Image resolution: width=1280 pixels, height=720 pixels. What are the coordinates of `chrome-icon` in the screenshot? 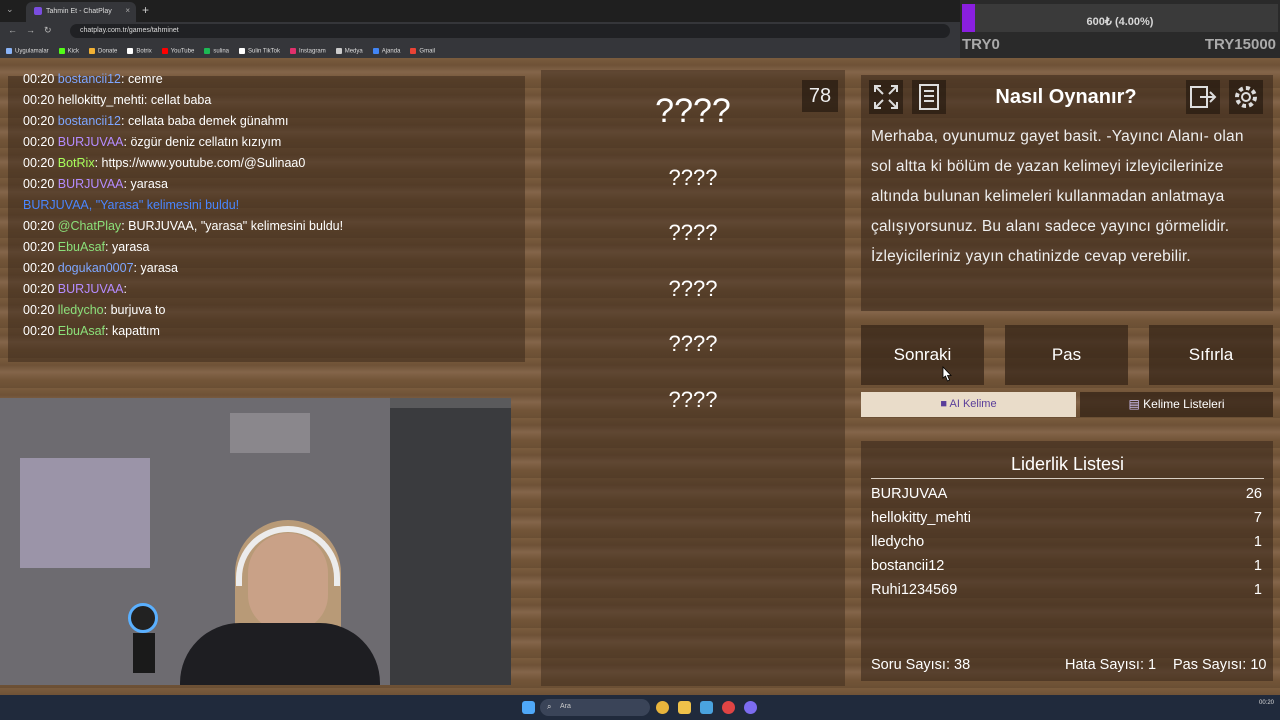 It's located at (662, 707).